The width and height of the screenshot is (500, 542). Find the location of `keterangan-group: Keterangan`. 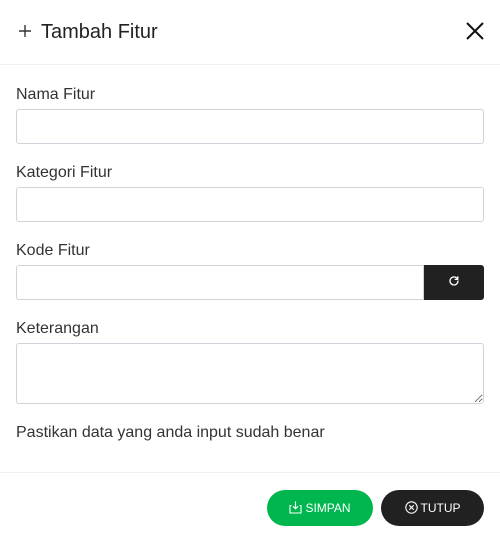

keterangan-group: Keterangan is located at coordinates (250, 361).